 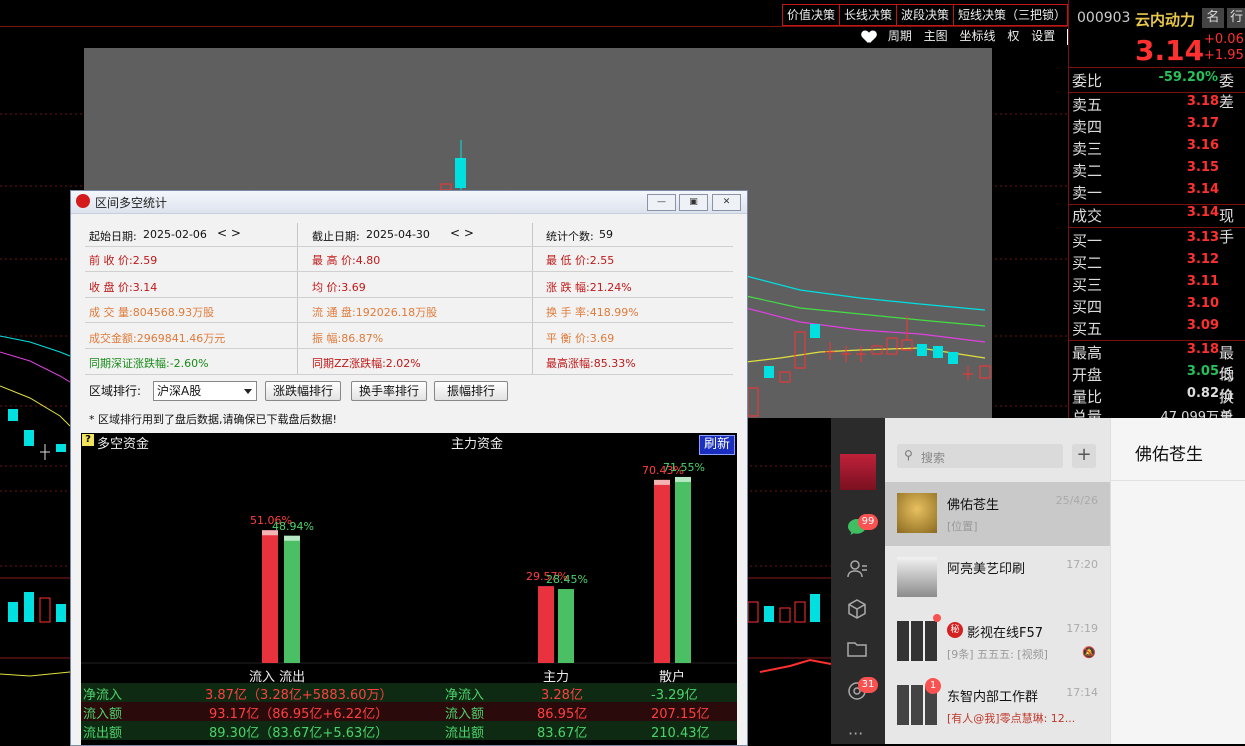 I want to click on net-inflow-retail: -3.29亿, so click(x=674, y=695).